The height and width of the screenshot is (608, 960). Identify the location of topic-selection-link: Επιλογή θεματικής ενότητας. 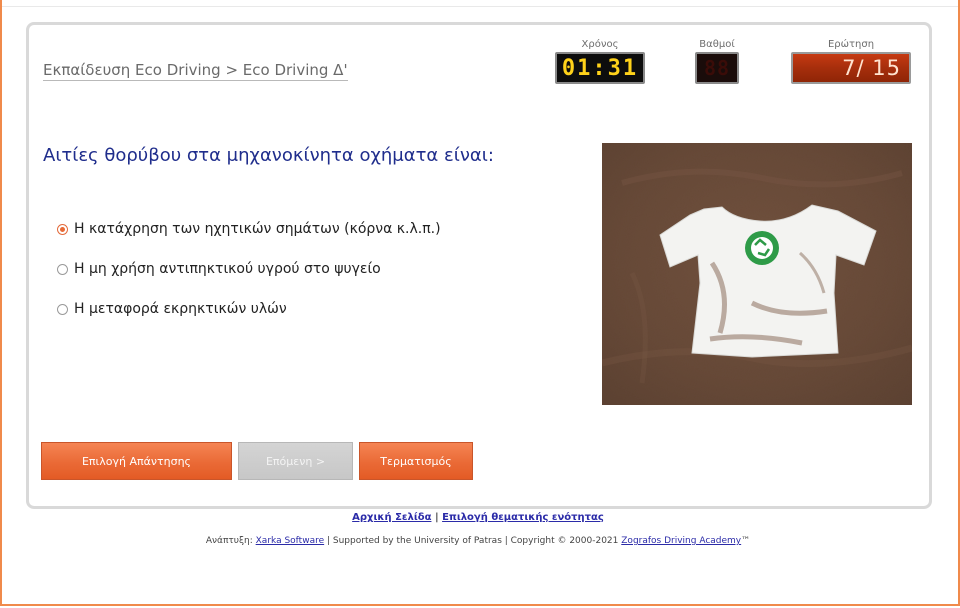
(523, 517).